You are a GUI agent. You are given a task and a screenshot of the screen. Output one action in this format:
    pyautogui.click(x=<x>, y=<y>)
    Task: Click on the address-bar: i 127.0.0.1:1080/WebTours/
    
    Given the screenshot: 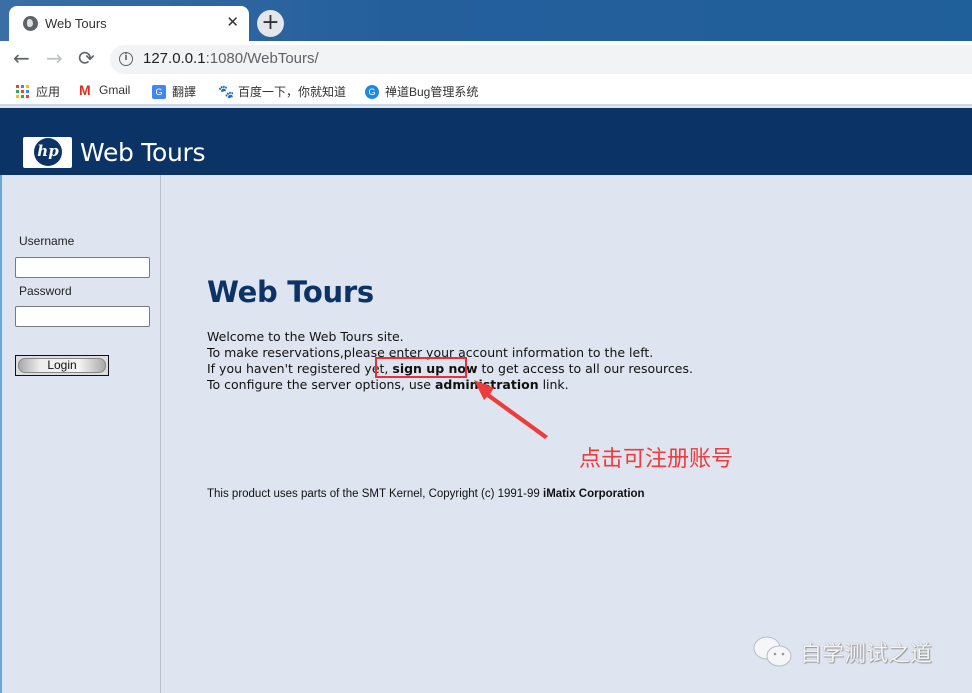 What is the action you would take?
    pyautogui.click(x=541, y=59)
    